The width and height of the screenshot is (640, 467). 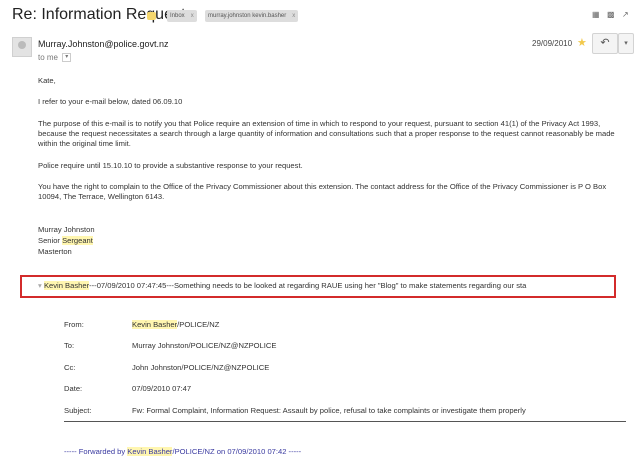 What do you see at coordinates (201, 367) in the screenshot?
I see `cc-value: John Johnston/POLICE/NZ@NZPOLICE` at bounding box center [201, 367].